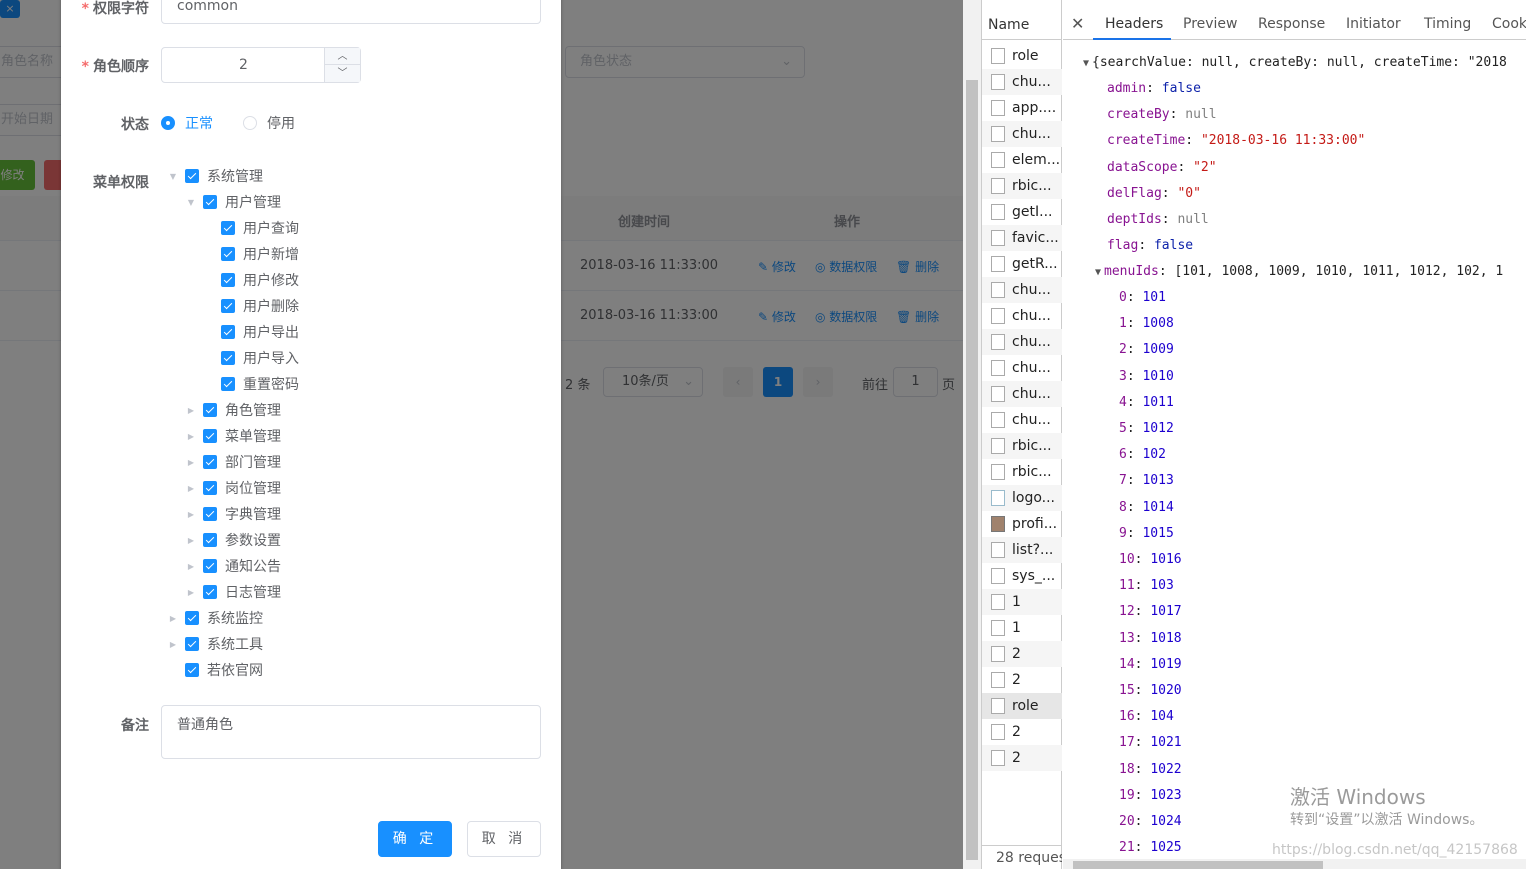 This screenshot has height=869, width=1526. What do you see at coordinates (1162, 167) in the screenshot?
I see `preview-field-line: dataScope: "2"` at bounding box center [1162, 167].